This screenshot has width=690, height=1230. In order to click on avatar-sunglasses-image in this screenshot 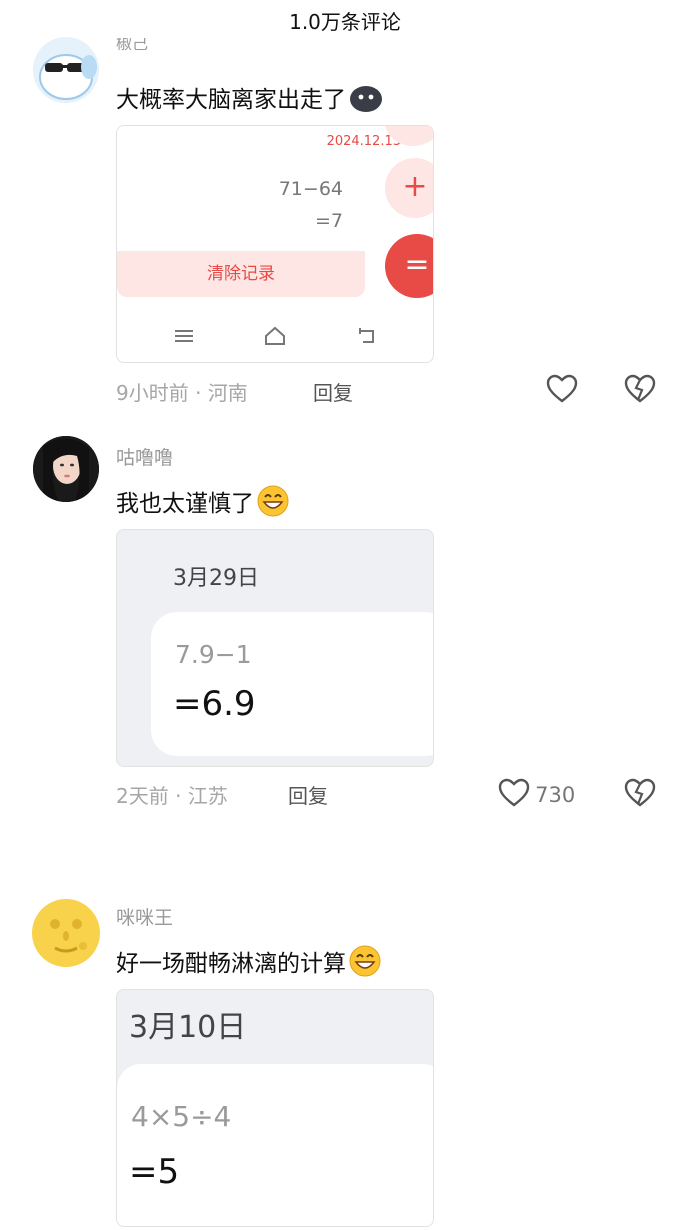, I will do `click(66, 70)`.